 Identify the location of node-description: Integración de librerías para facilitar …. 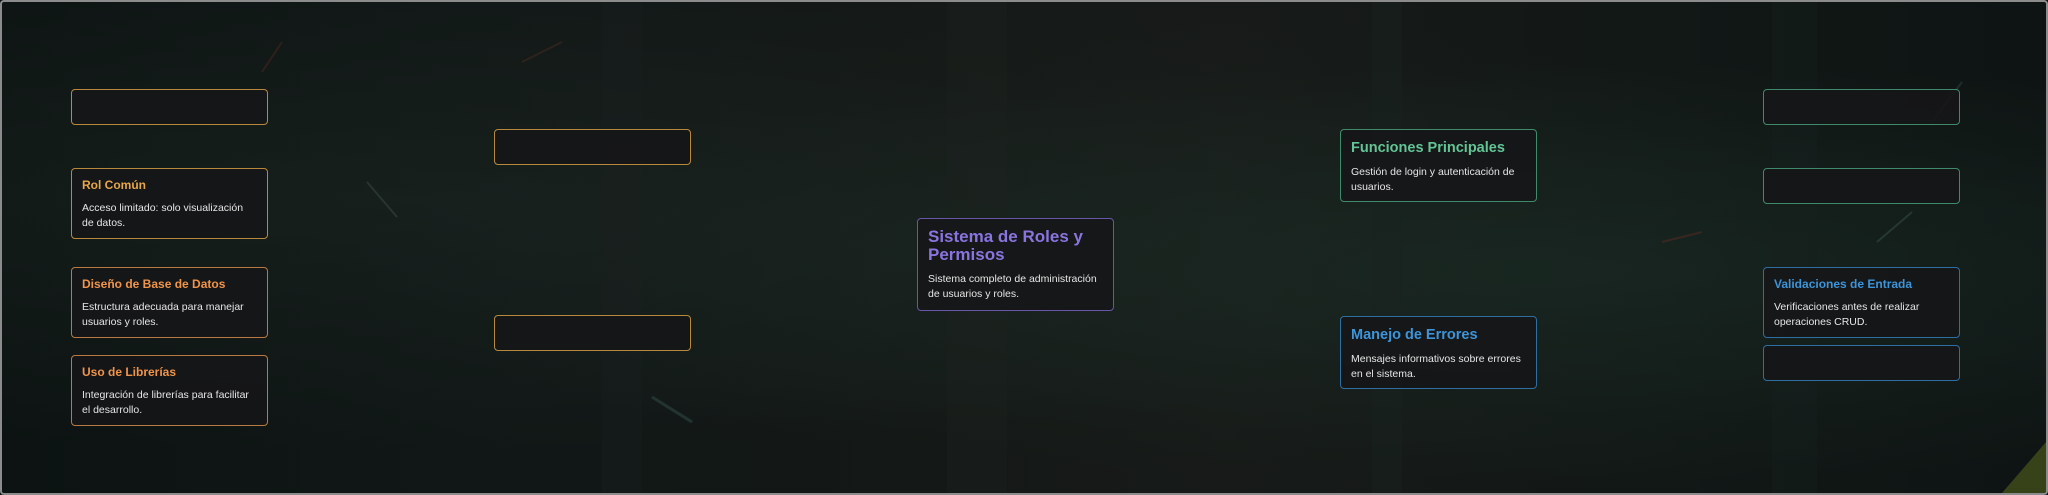
(165, 402).